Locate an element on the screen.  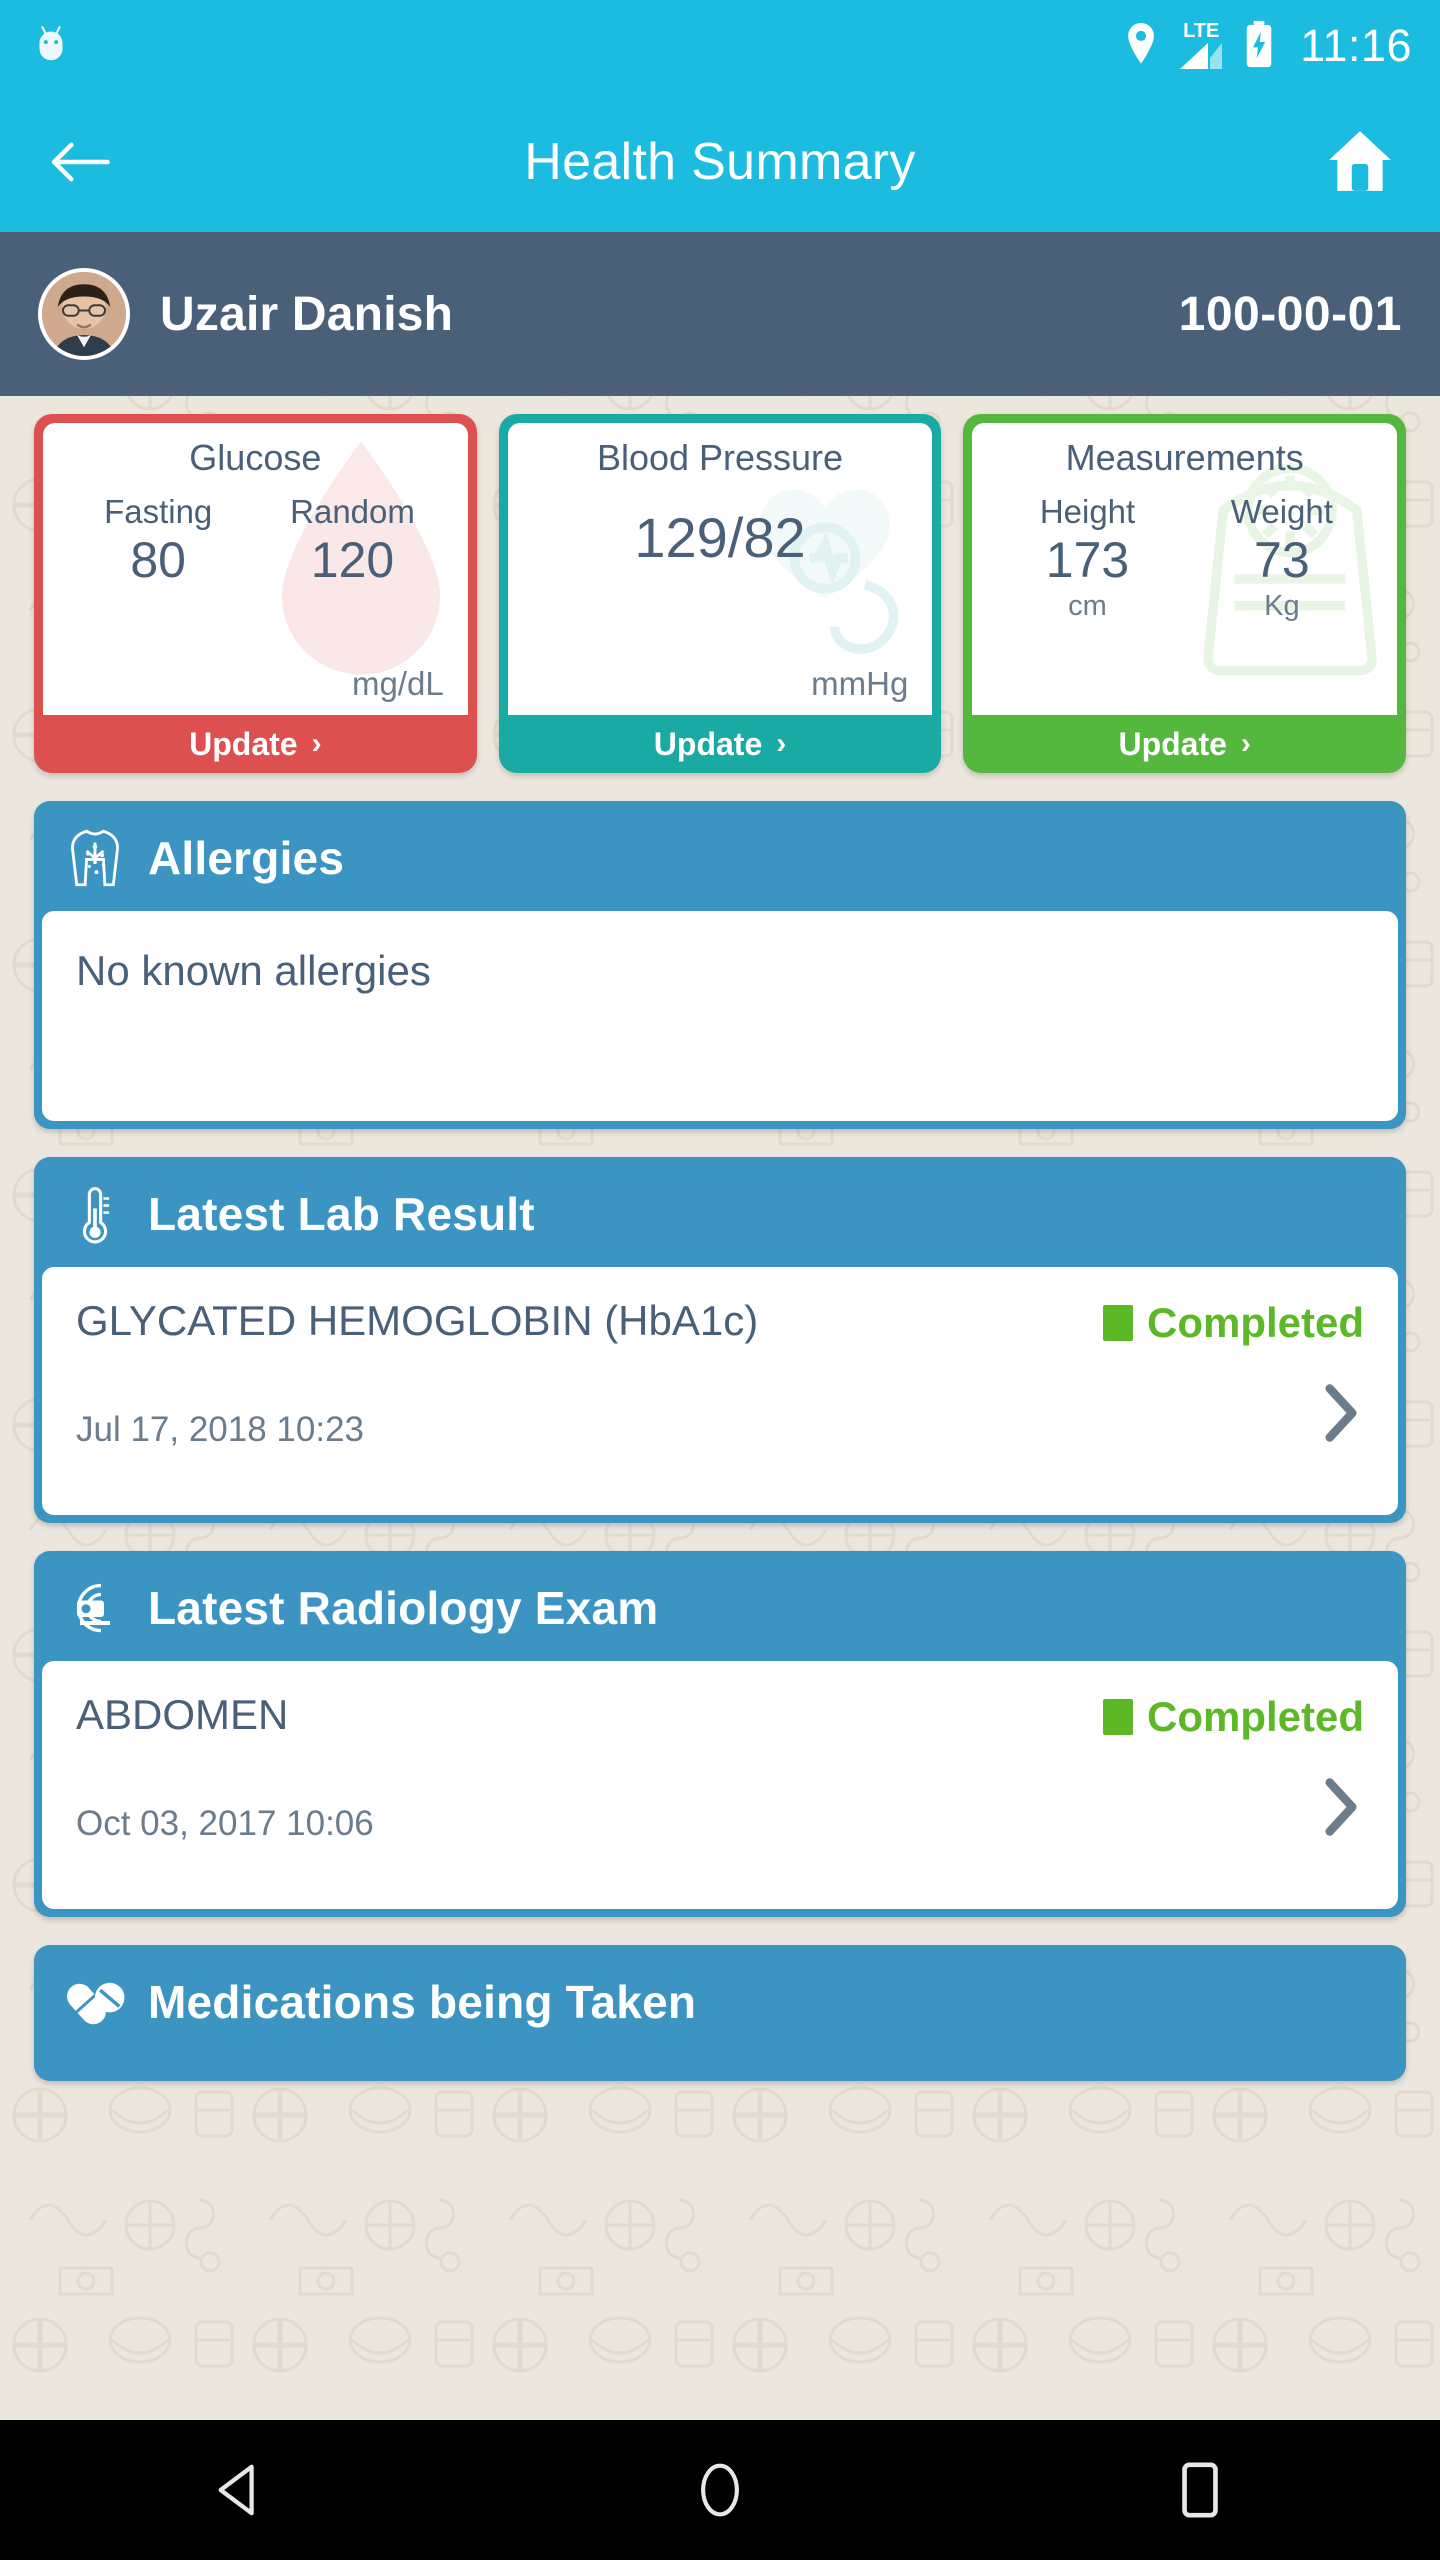
page-title: Health Summary is located at coordinates (720, 162).